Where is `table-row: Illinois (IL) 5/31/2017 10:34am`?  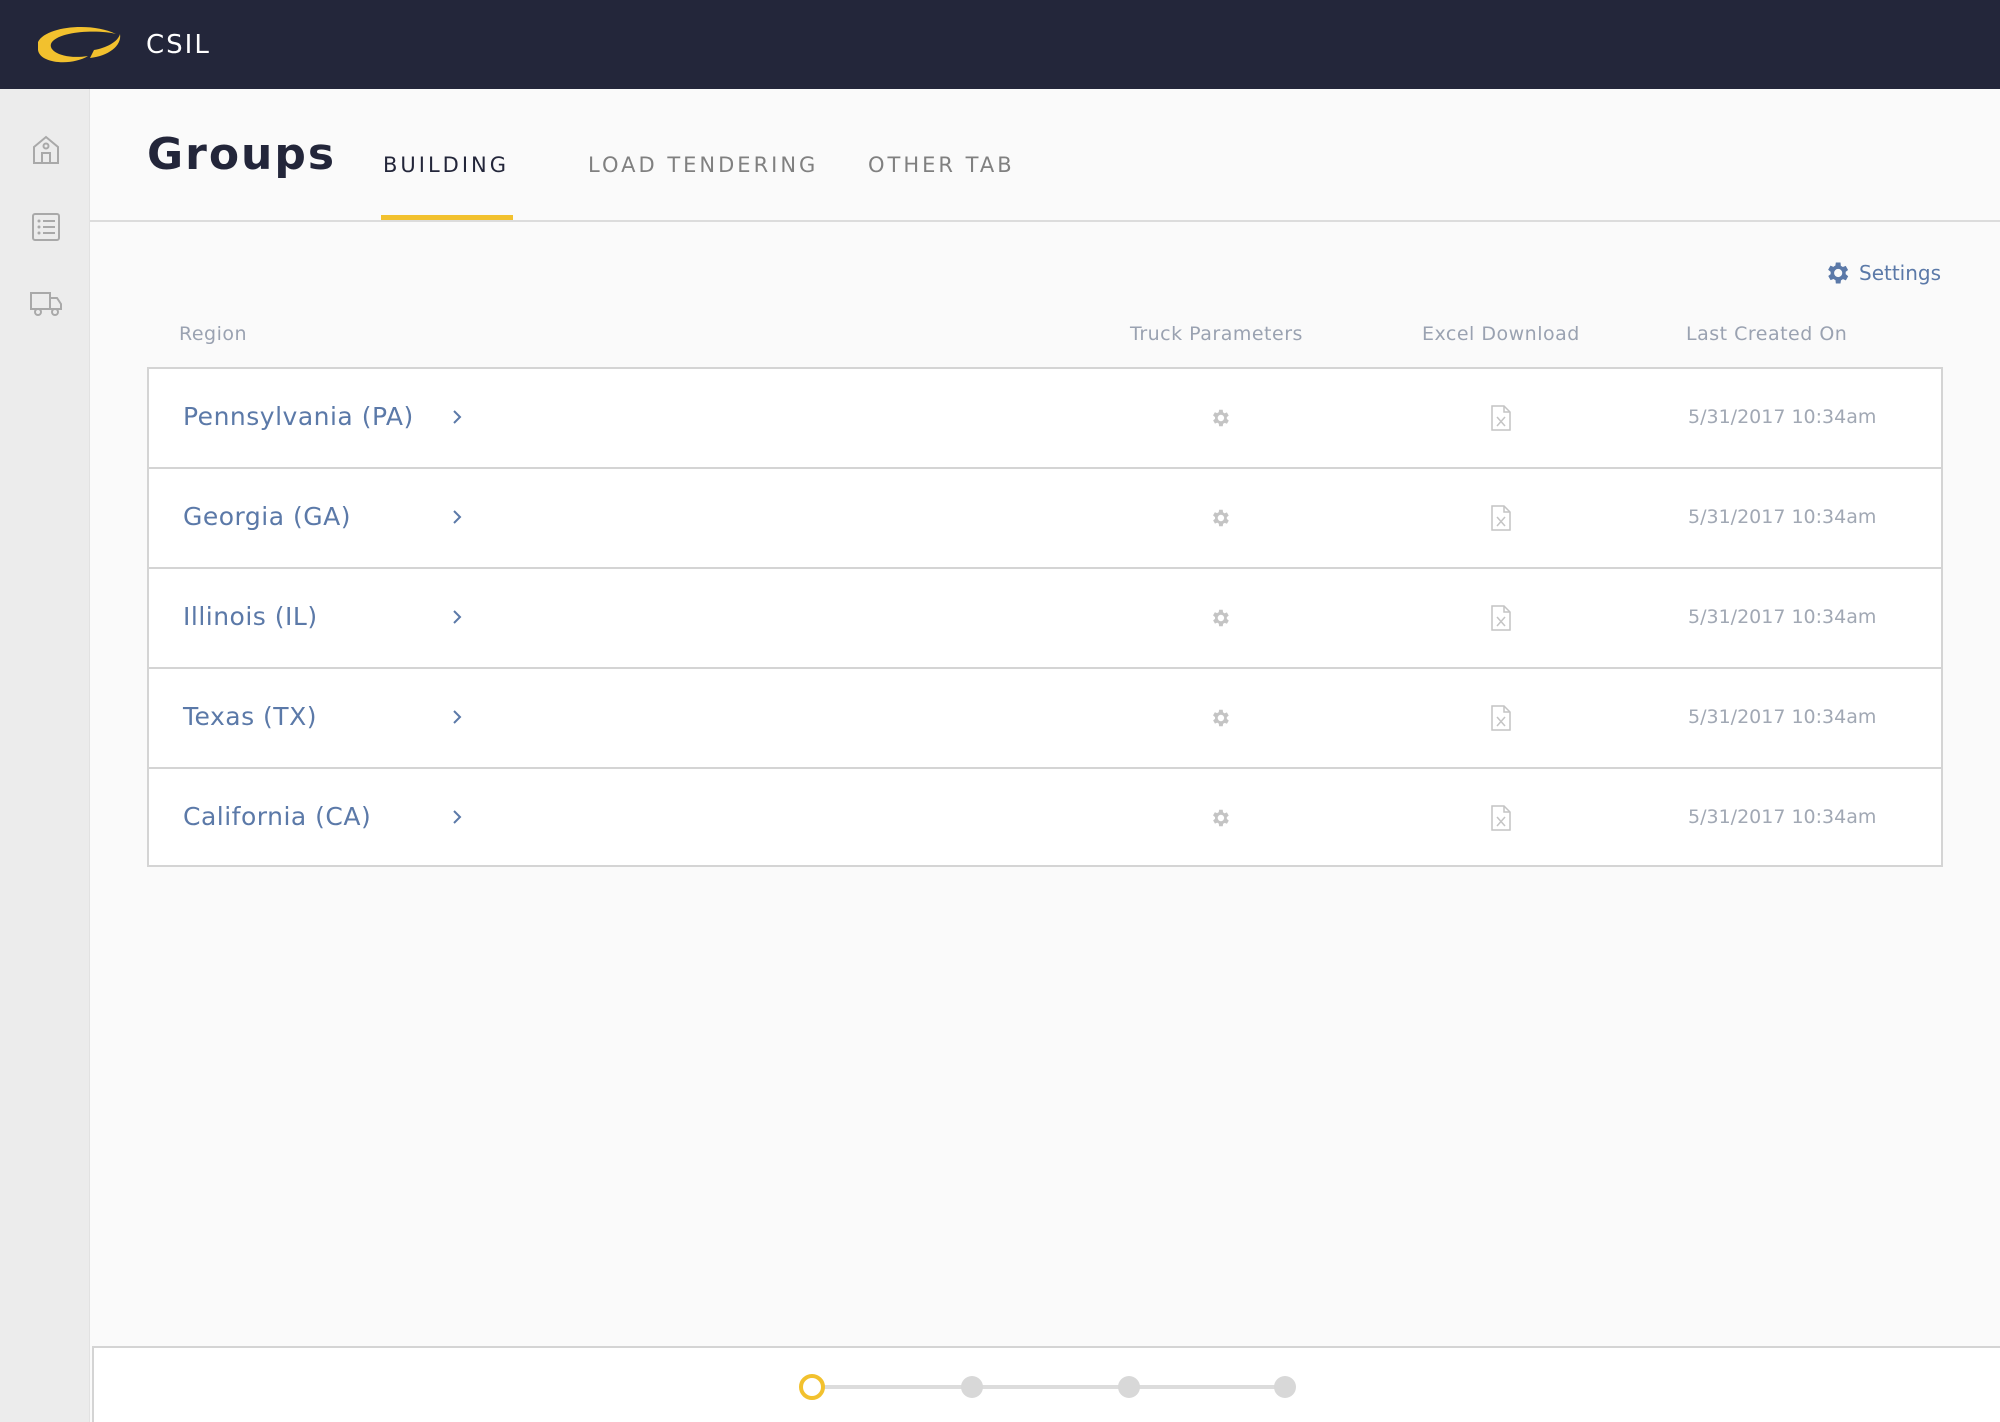
table-row: Illinois (IL) 5/31/2017 10:34am is located at coordinates (1045, 619).